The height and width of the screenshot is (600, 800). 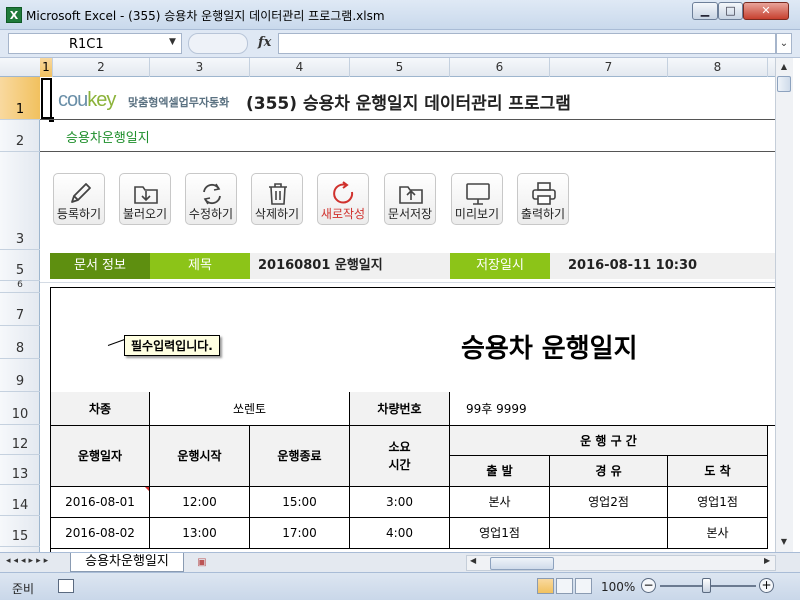 What do you see at coordinates (400, 502) in the screenshot?
I see `table-cell: 3:00` at bounding box center [400, 502].